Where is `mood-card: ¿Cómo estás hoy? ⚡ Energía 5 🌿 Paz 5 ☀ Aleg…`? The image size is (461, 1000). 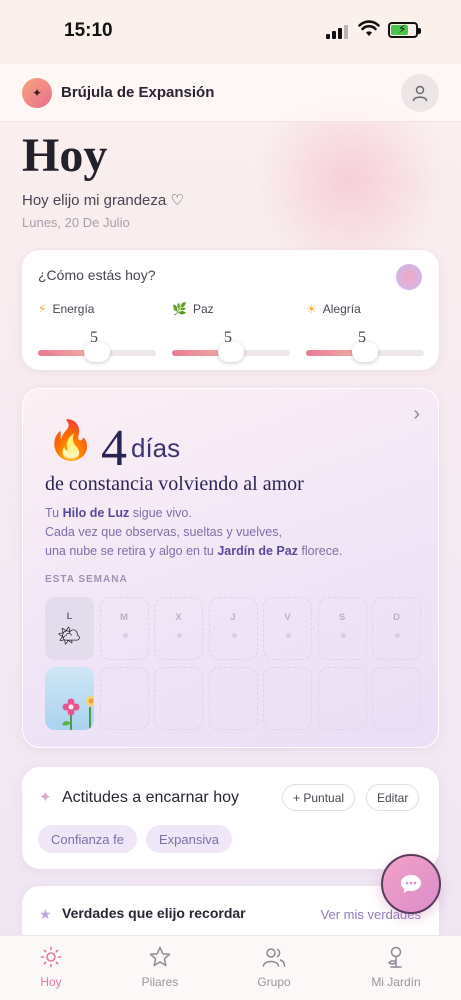 mood-card: ¿Cómo estás hoy? ⚡ Energía 5 🌿 Paz 5 ☀ Aleg… is located at coordinates (230, 310).